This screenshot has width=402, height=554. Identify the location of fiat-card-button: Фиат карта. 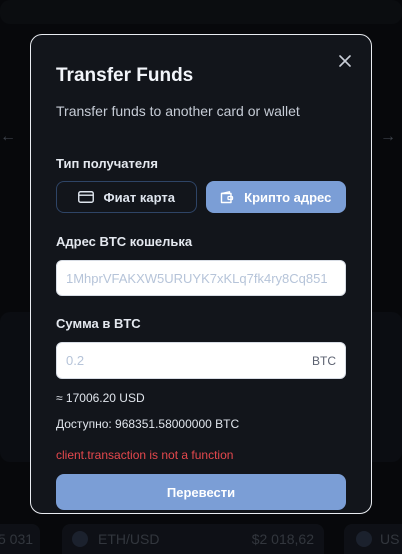
(126, 197).